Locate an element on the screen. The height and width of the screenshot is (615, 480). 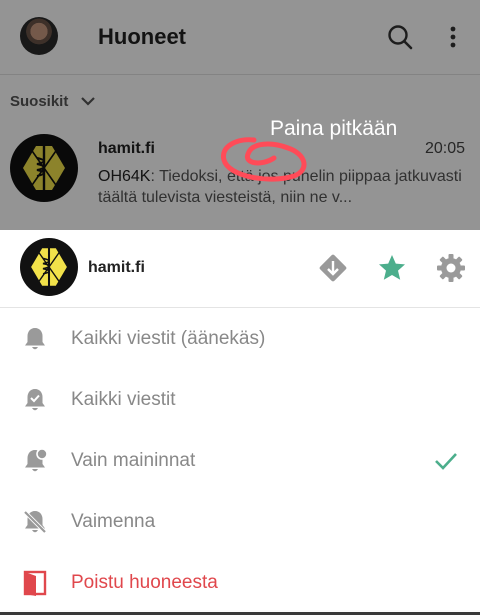
option-label: Kaikki viestit (äänekäs) is located at coordinates (168, 338).